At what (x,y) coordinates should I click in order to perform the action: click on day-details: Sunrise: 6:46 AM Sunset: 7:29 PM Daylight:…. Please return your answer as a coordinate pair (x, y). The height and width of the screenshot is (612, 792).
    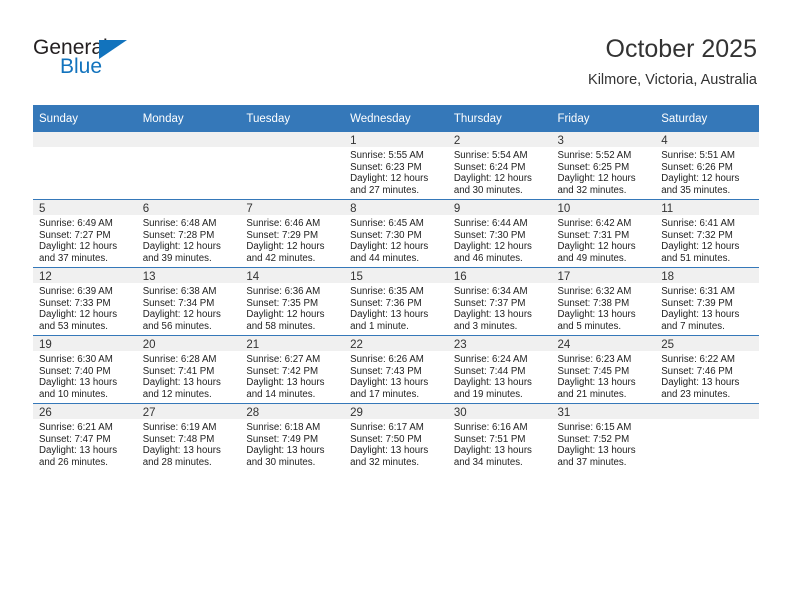
    Looking at the image, I should click on (292, 239).